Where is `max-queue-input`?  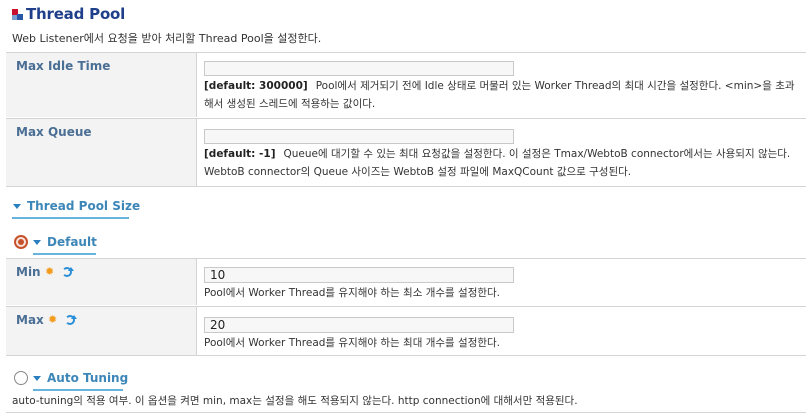 max-queue-input is located at coordinates (359, 136).